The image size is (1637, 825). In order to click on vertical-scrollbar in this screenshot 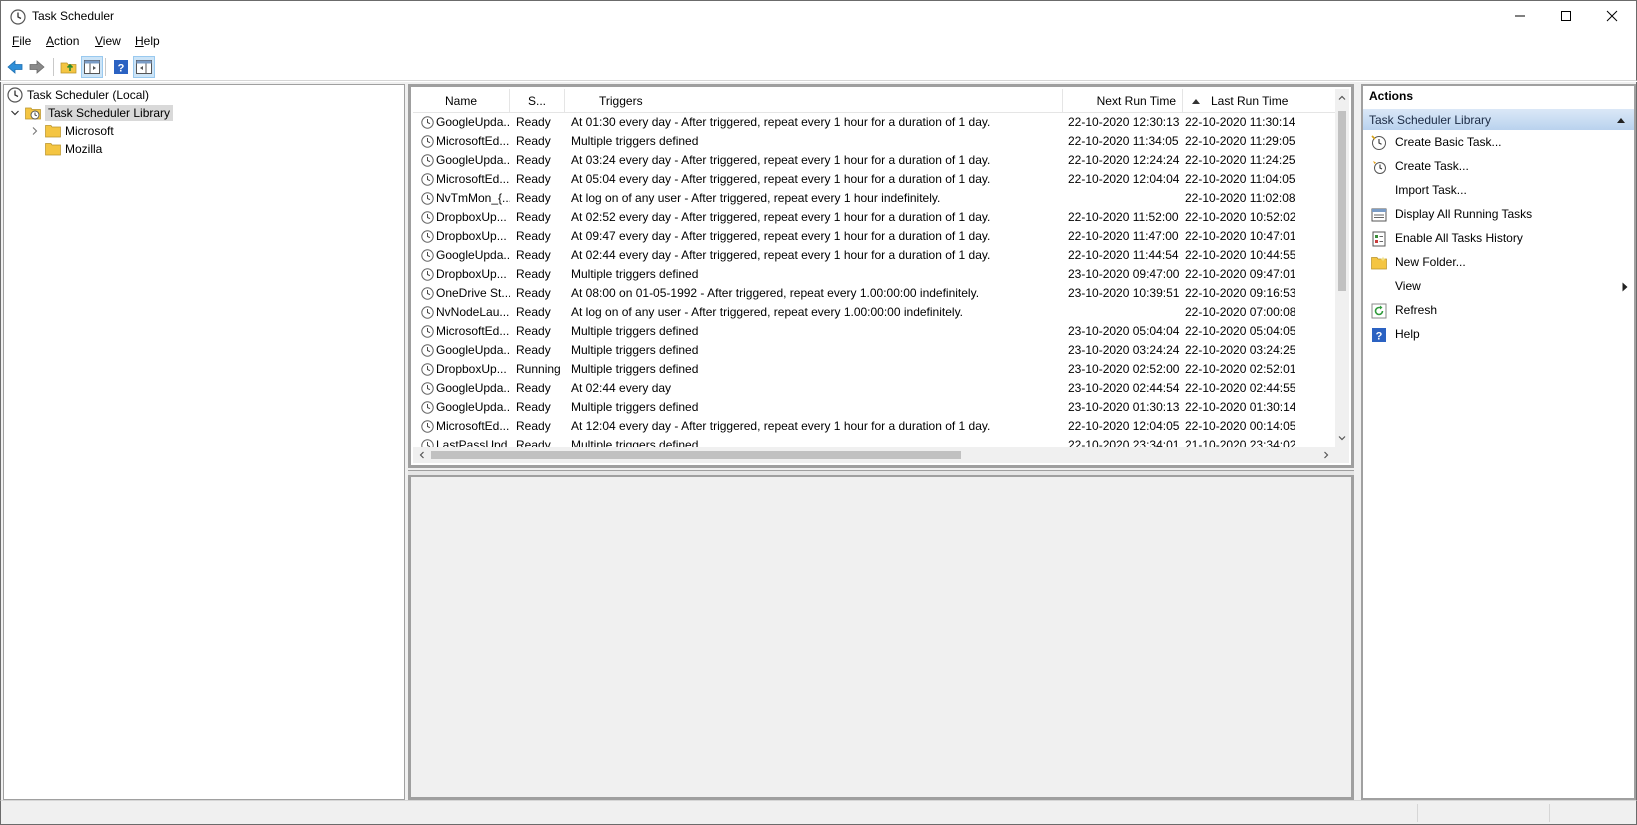, I will do `click(1342, 268)`.